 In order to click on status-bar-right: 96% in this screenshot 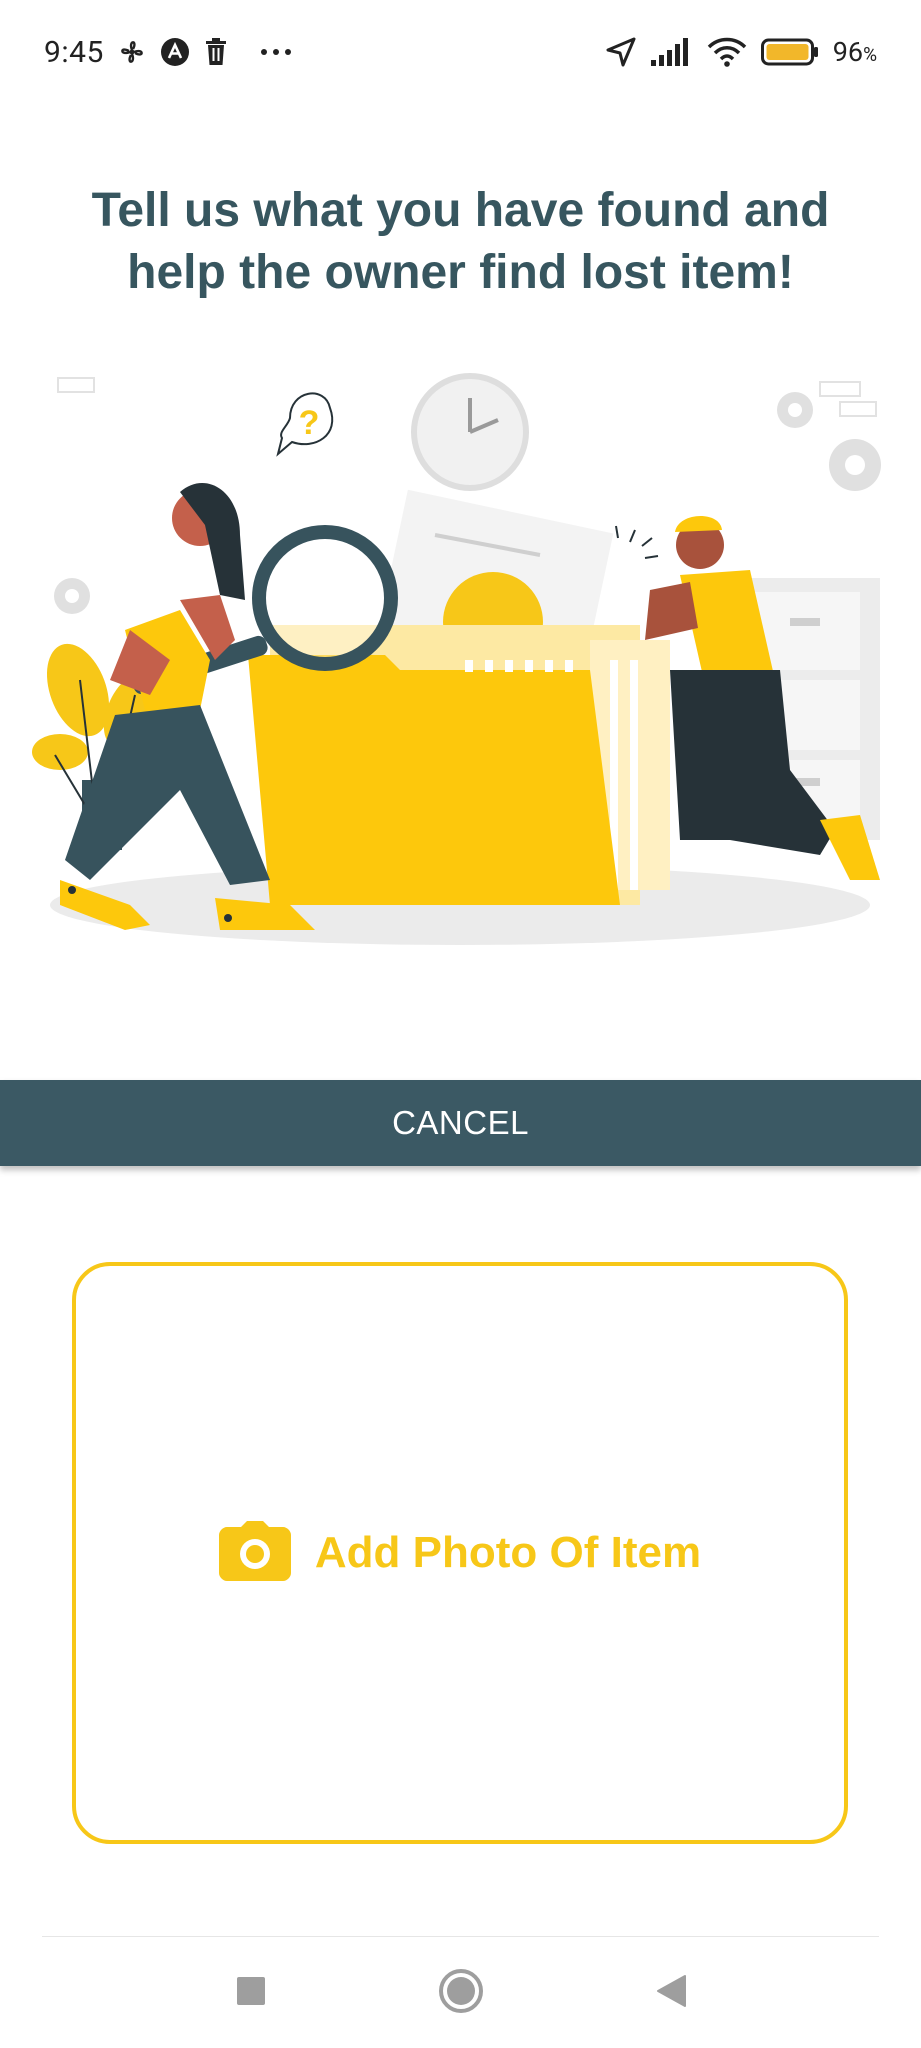, I will do `click(741, 52)`.